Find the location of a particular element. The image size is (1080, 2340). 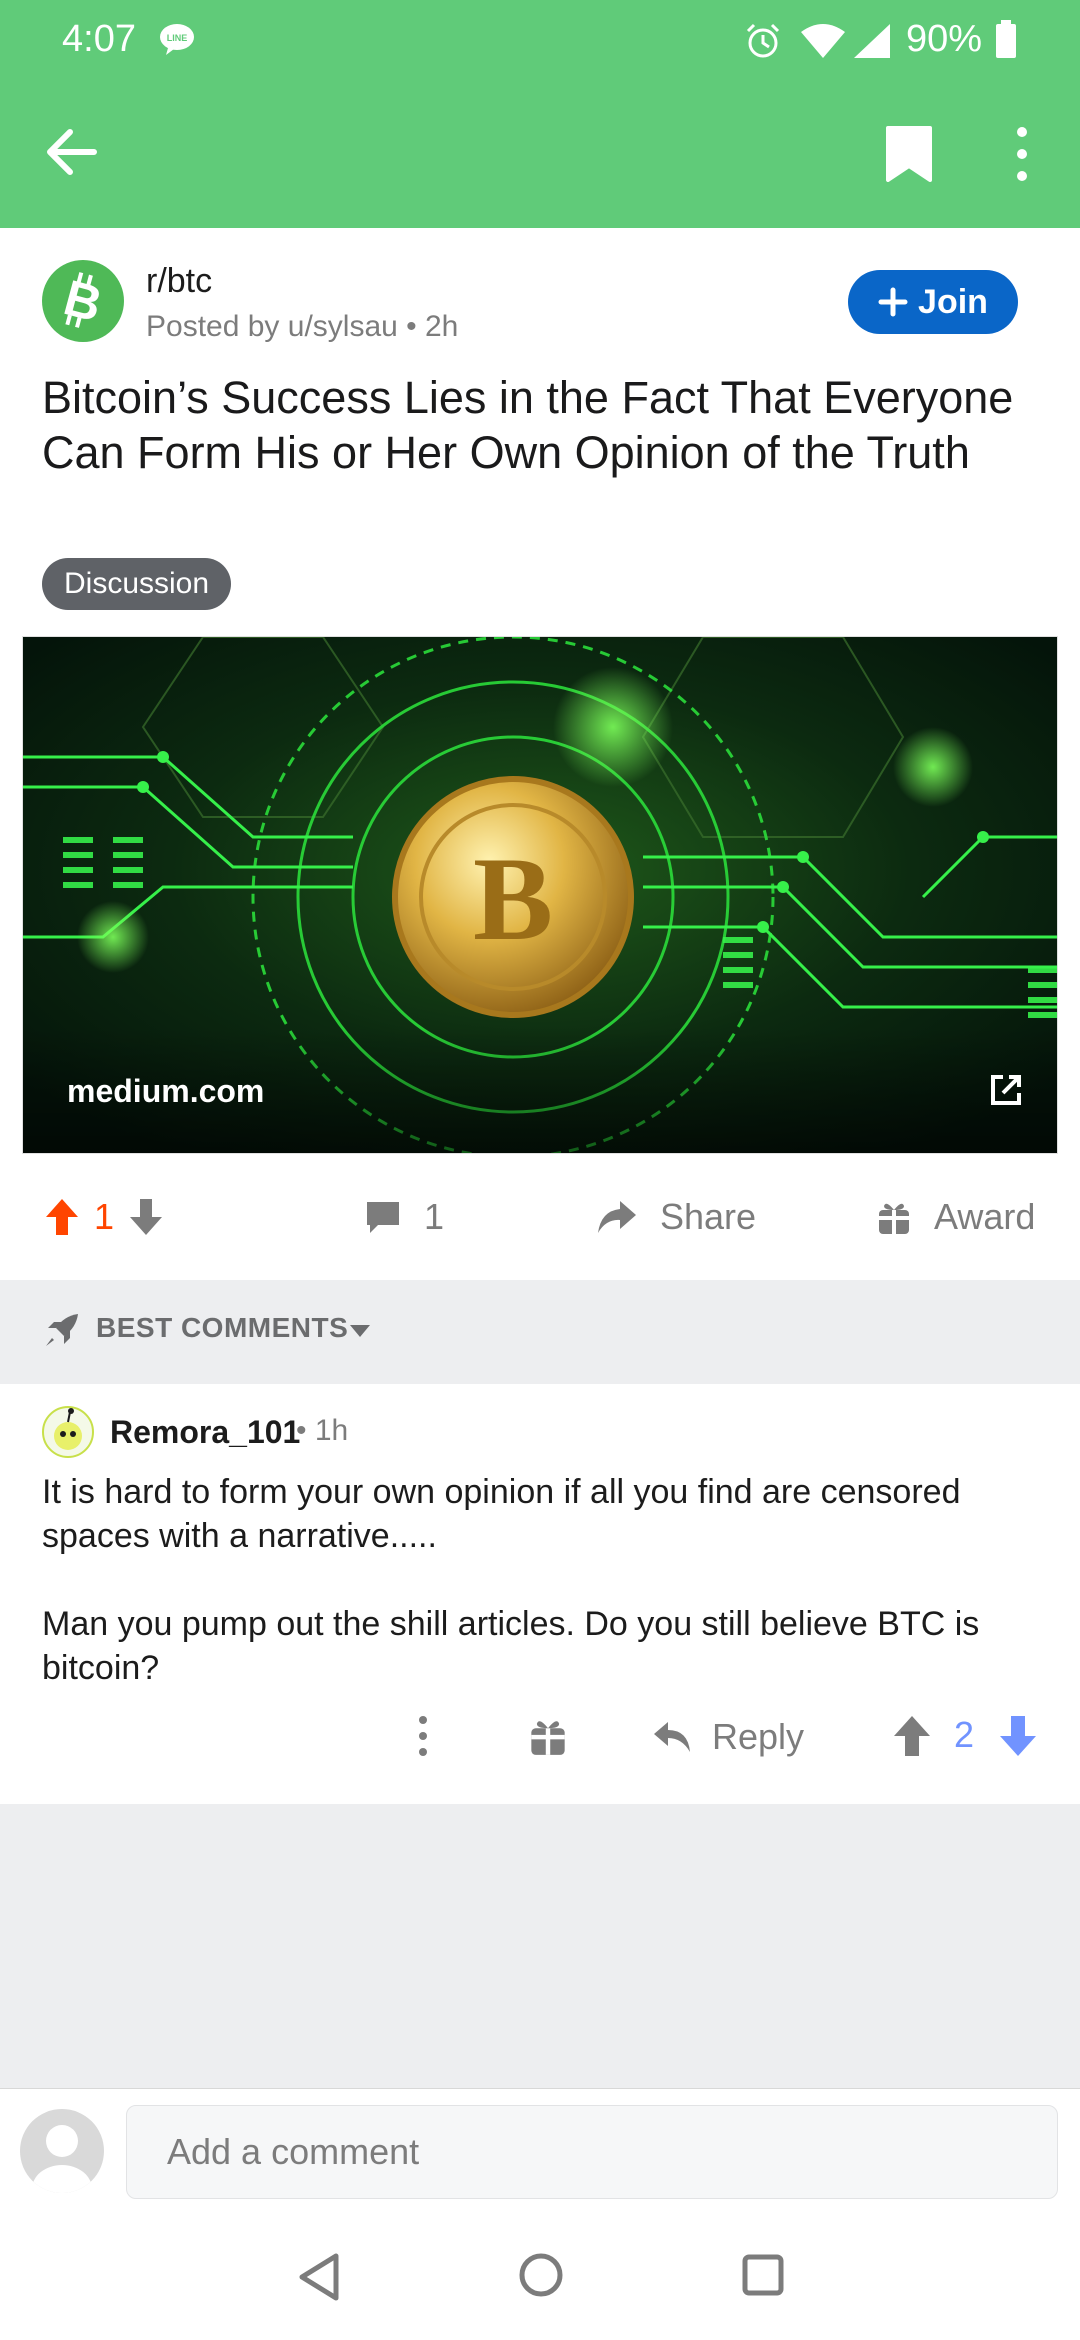

post-actions: 1 1 Share Award is located at coordinates (540, 1217).